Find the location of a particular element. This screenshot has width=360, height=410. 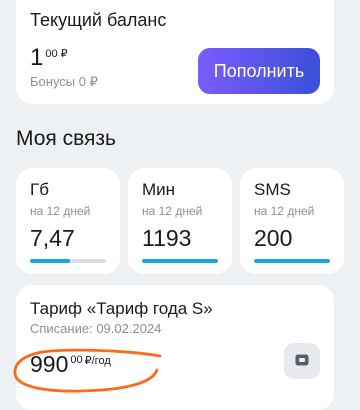

usage-card-minutes: Мин на 12 дней 1193 is located at coordinates (180, 221).